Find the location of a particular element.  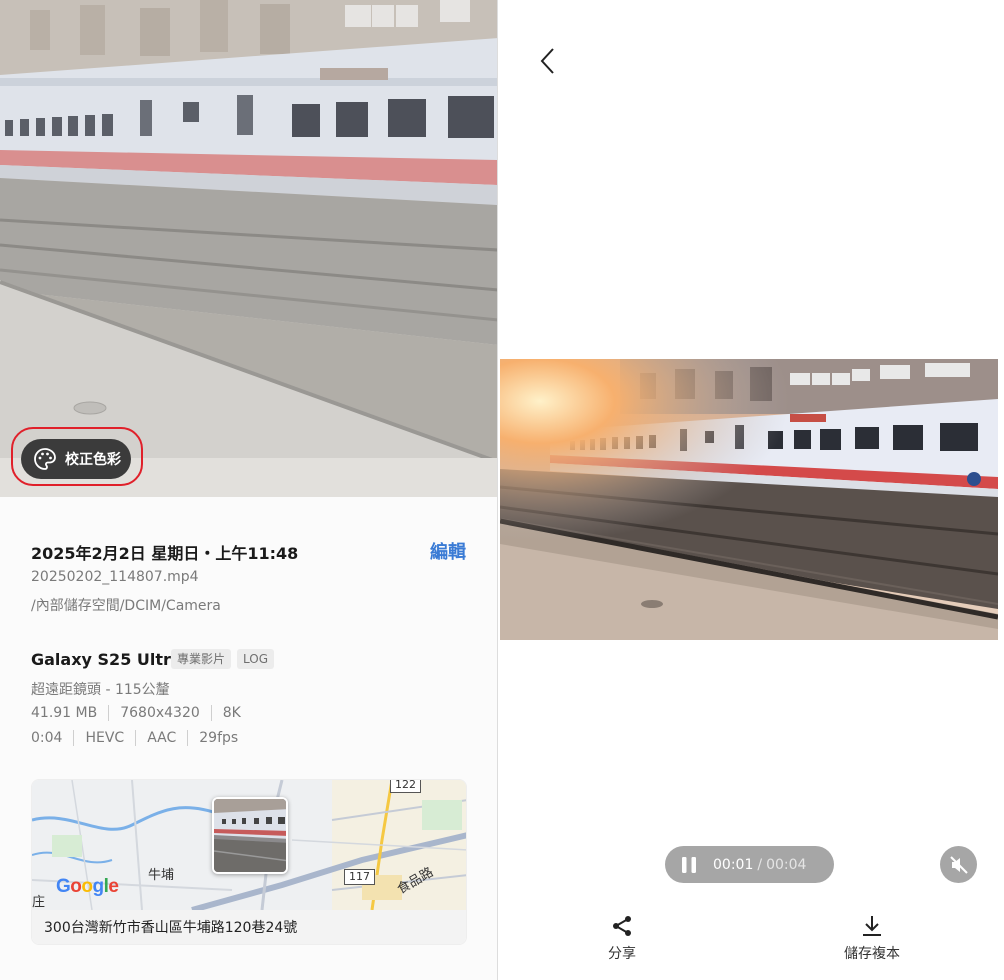

share-button: 分享 is located at coordinates (622, 939).